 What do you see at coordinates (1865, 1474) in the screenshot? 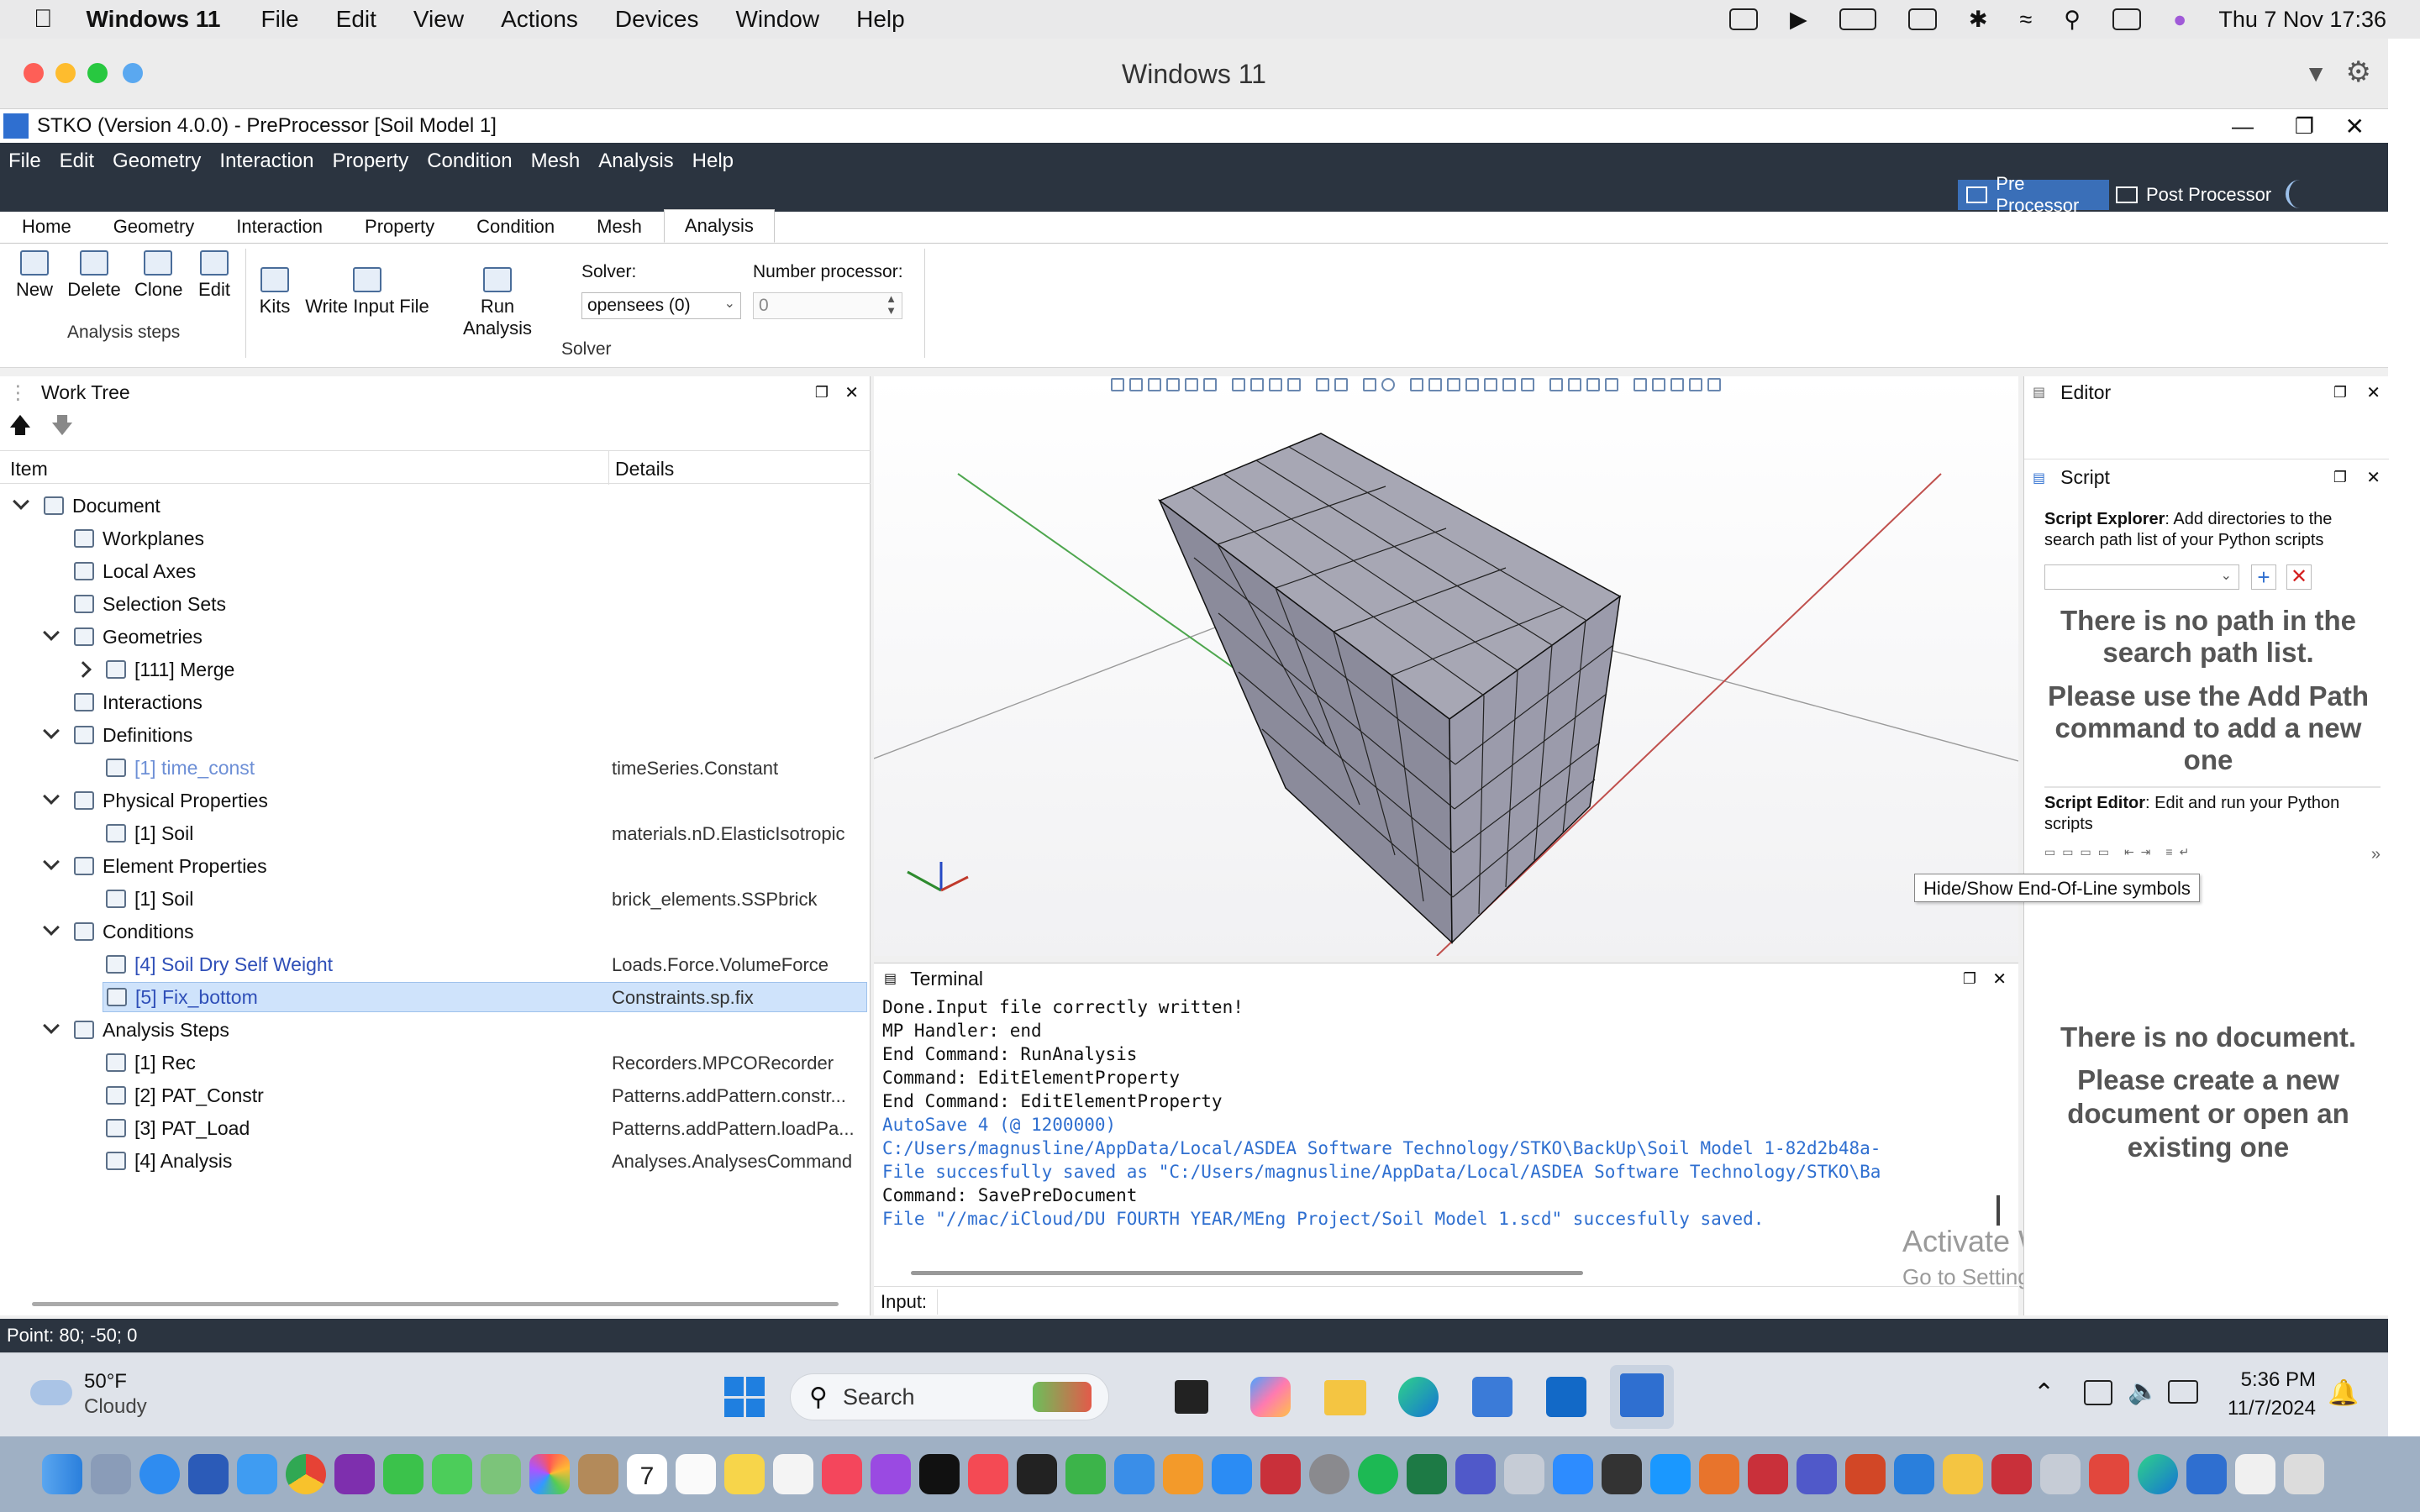
I see `powerpoint-icon` at bounding box center [1865, 1474].